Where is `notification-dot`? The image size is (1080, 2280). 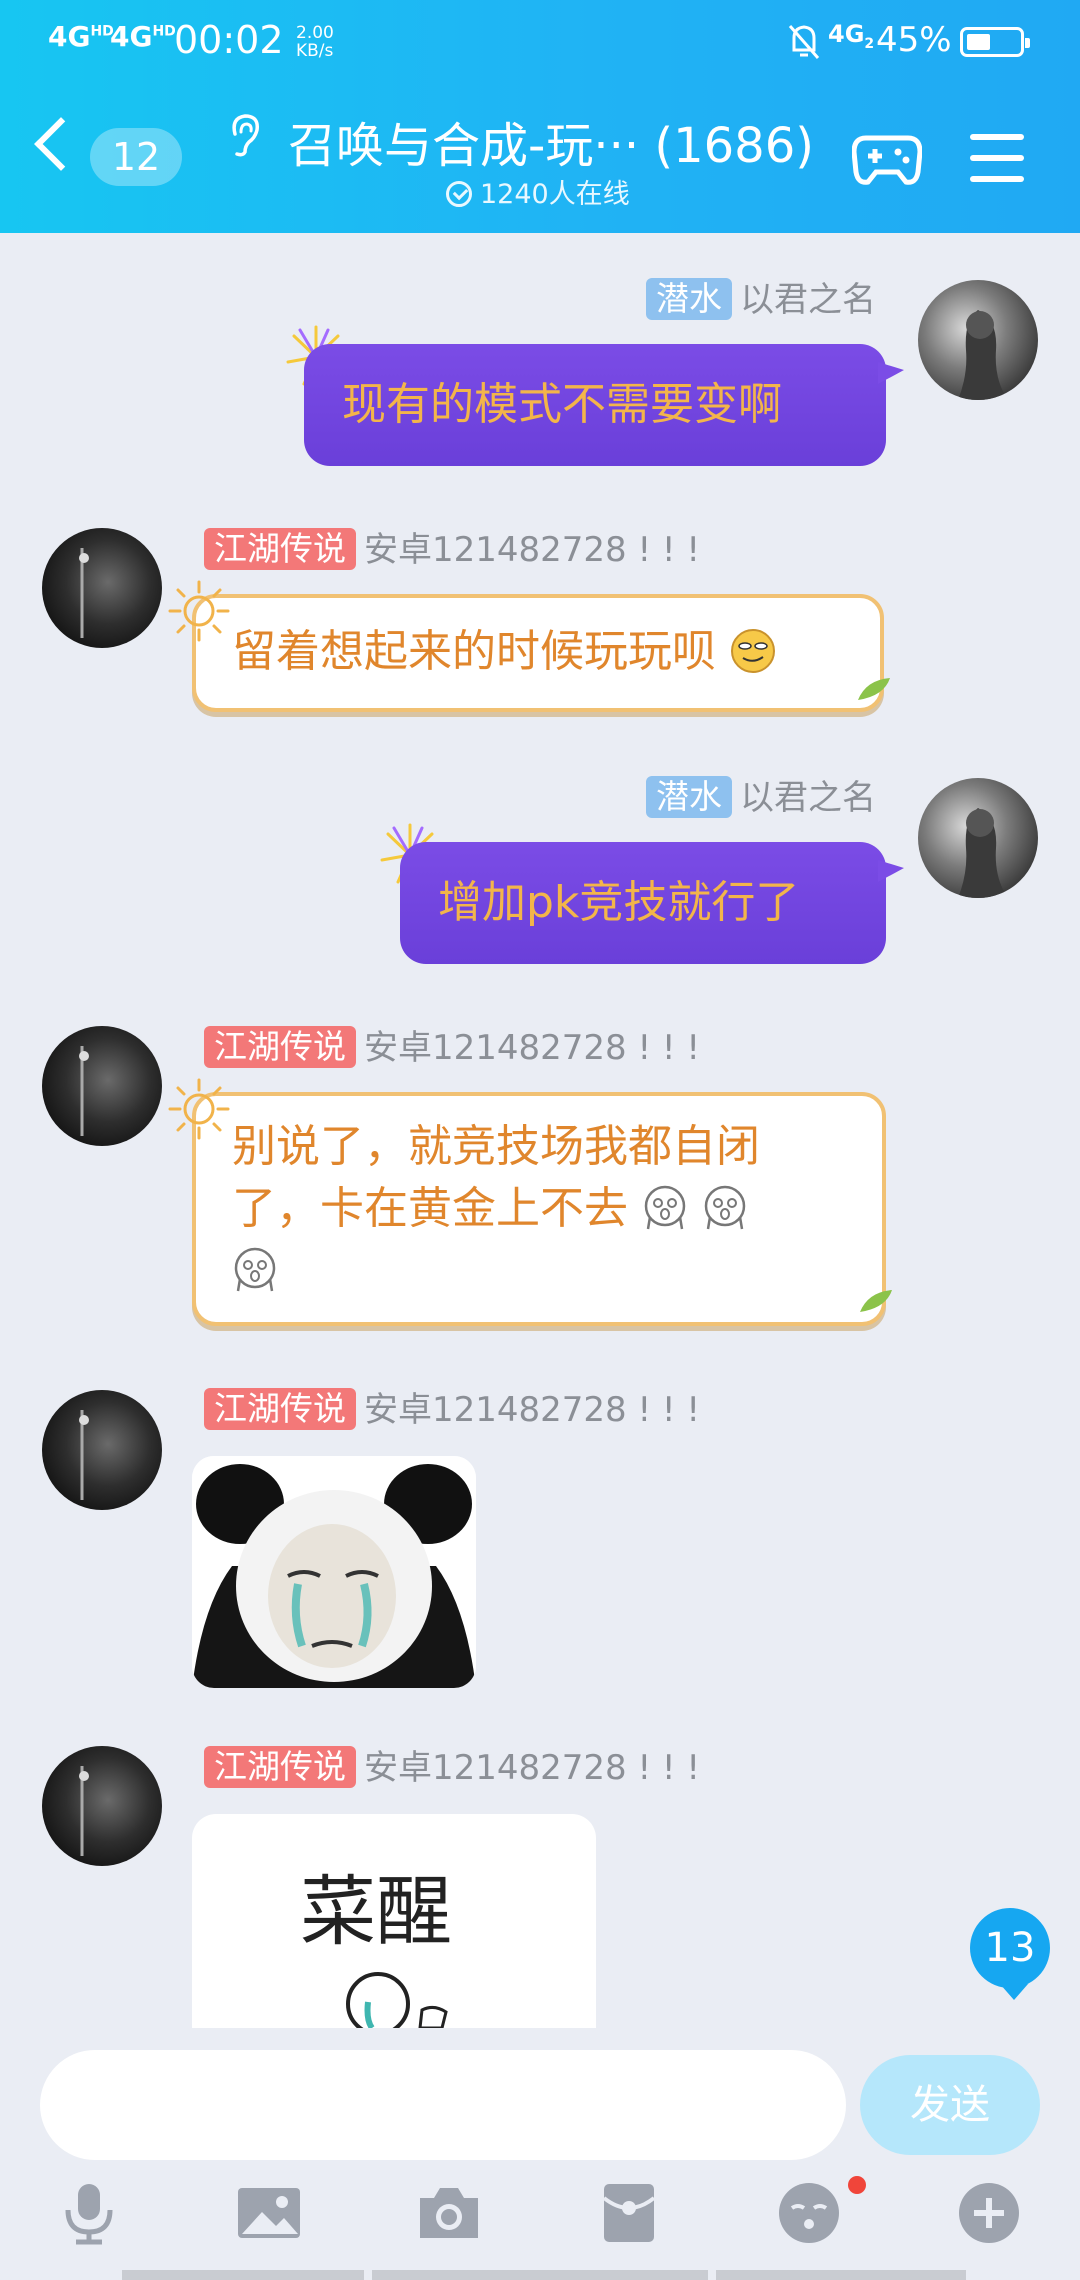 notification-dot is located at coordinates (857, 2185).